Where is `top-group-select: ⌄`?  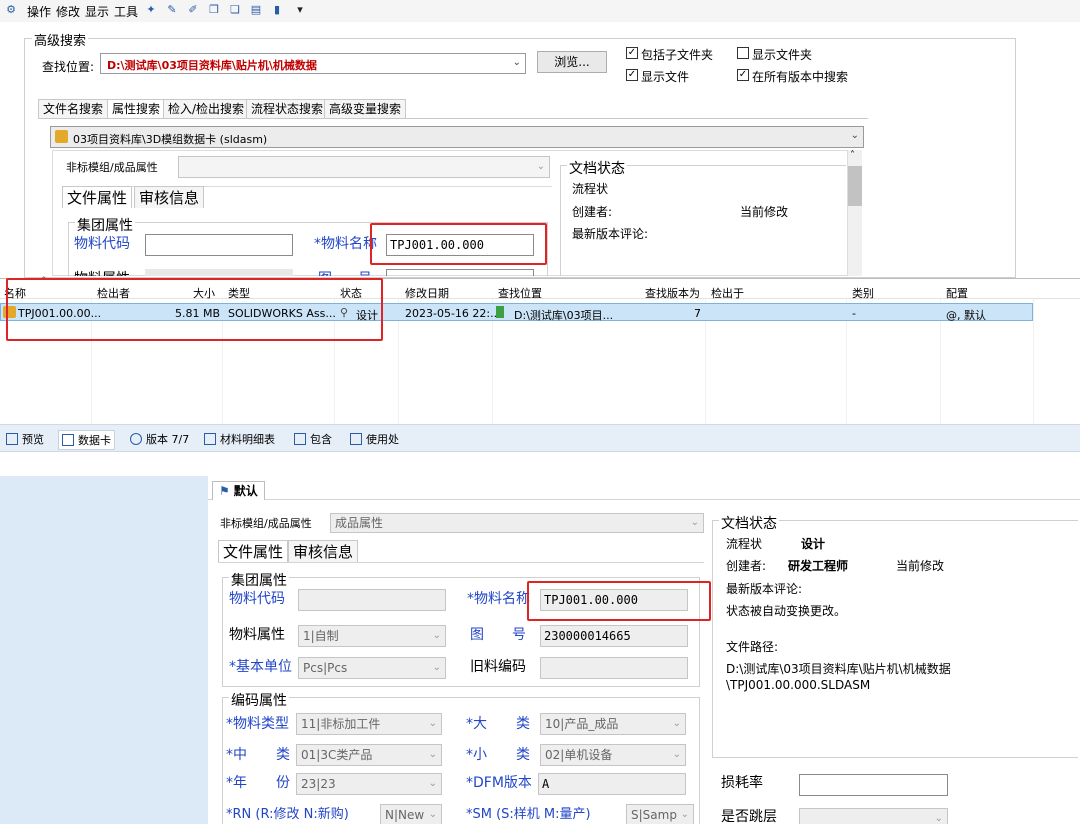
top-group-select: ⌄ is located at coordinates (364, 167).